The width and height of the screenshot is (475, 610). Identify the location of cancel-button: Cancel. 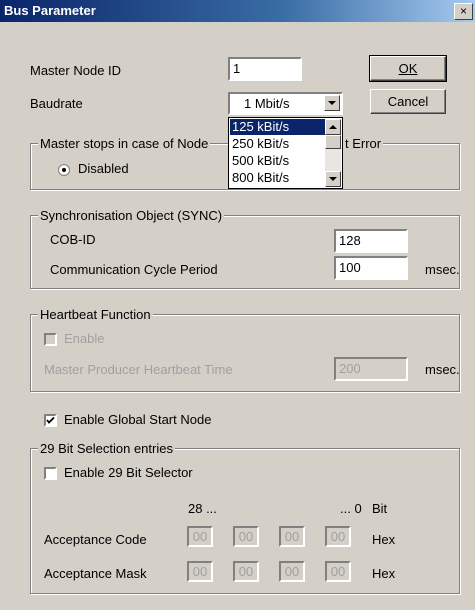
(408, 101).